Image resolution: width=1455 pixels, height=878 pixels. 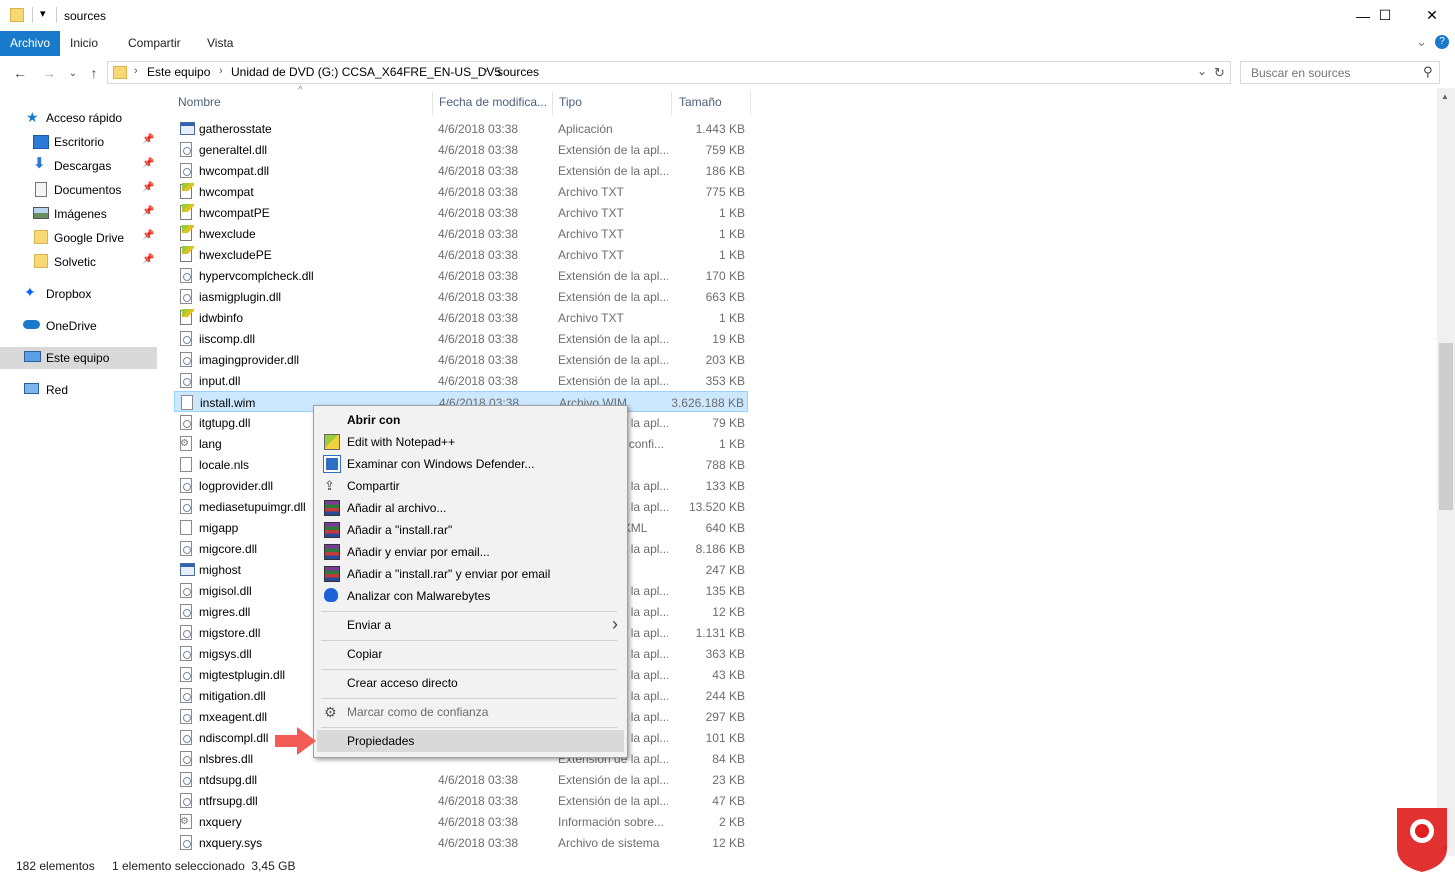 What do you see at coordinates (154, 43) in the screenshot?
I see `tab-compartir: Compartir` at bounding box center [154, 43].